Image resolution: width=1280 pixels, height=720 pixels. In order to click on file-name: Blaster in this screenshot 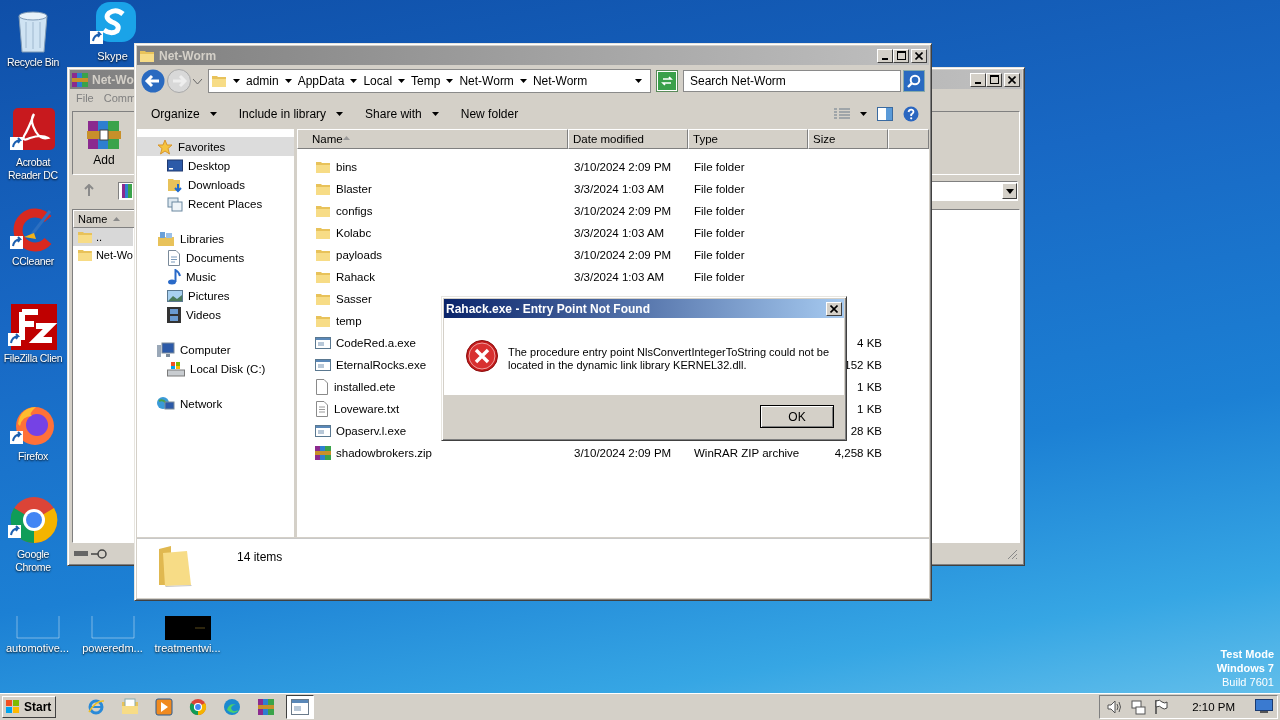, I will do `click(354, 189)`.